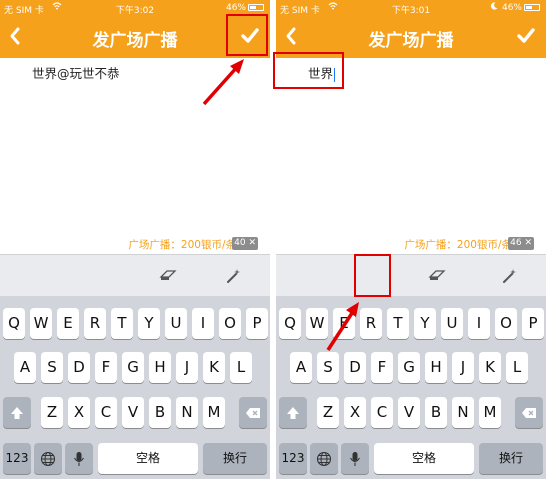  What do you see at coordinates (411, 29) in the screenshot?
I see `nav-header: 无 SIM 卡 下午3:01 46% 发广场广播` at bounding box center [411, 29].